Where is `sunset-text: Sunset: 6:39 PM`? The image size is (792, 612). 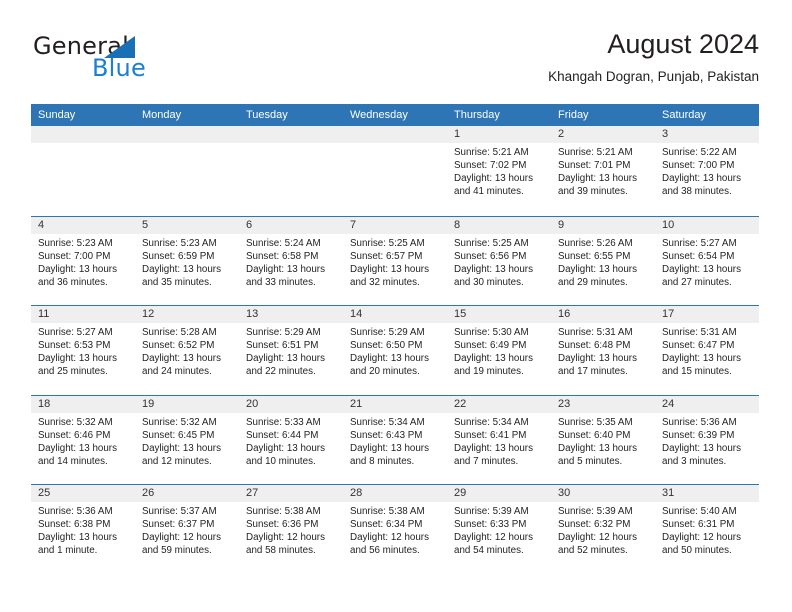
sunset-text: Sunset: 6:39 PM is located at coordinates (698, 435).